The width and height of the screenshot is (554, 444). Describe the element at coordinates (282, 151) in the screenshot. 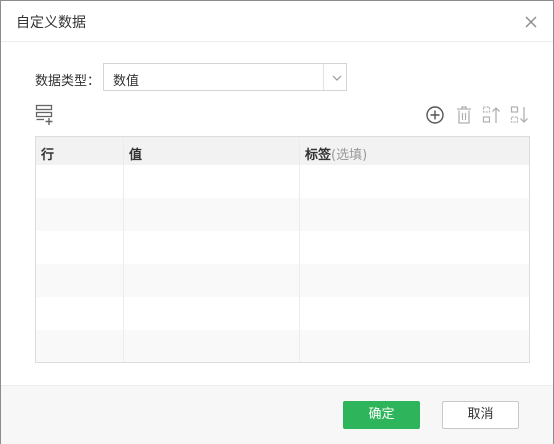

I see `table-header: 行 值 标签(选填)` at that location.